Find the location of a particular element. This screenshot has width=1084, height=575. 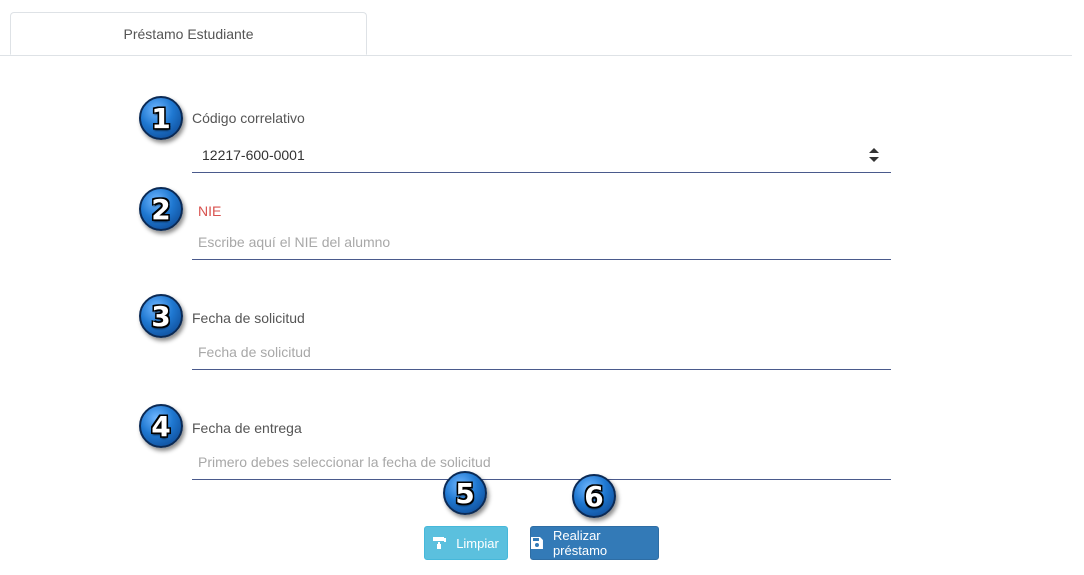

codigo-value: 12217-600-0001 is located at coordinates (253, 155).